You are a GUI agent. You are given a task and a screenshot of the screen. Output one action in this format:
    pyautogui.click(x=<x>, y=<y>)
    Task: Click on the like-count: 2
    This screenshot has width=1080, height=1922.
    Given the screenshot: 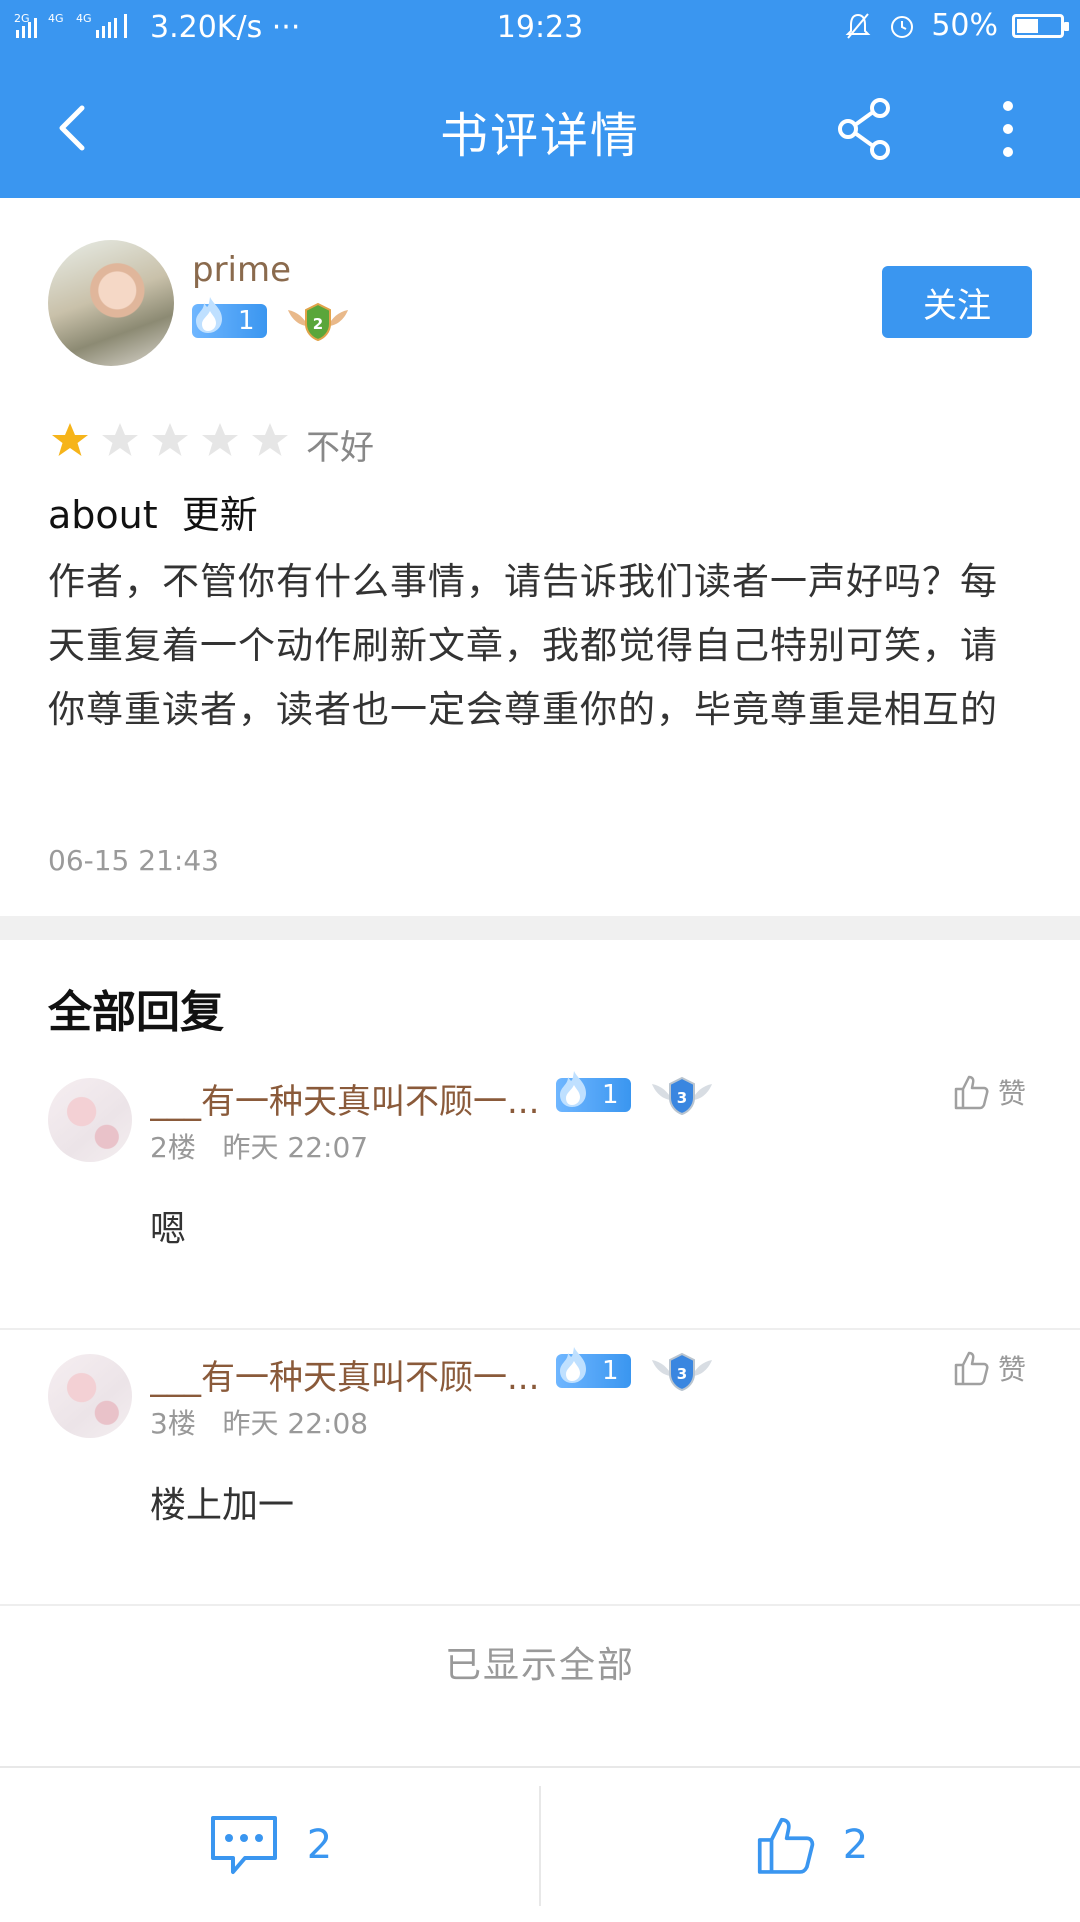 What is the action you would take?
    pyautogui.click(x=855, y=1845)
    